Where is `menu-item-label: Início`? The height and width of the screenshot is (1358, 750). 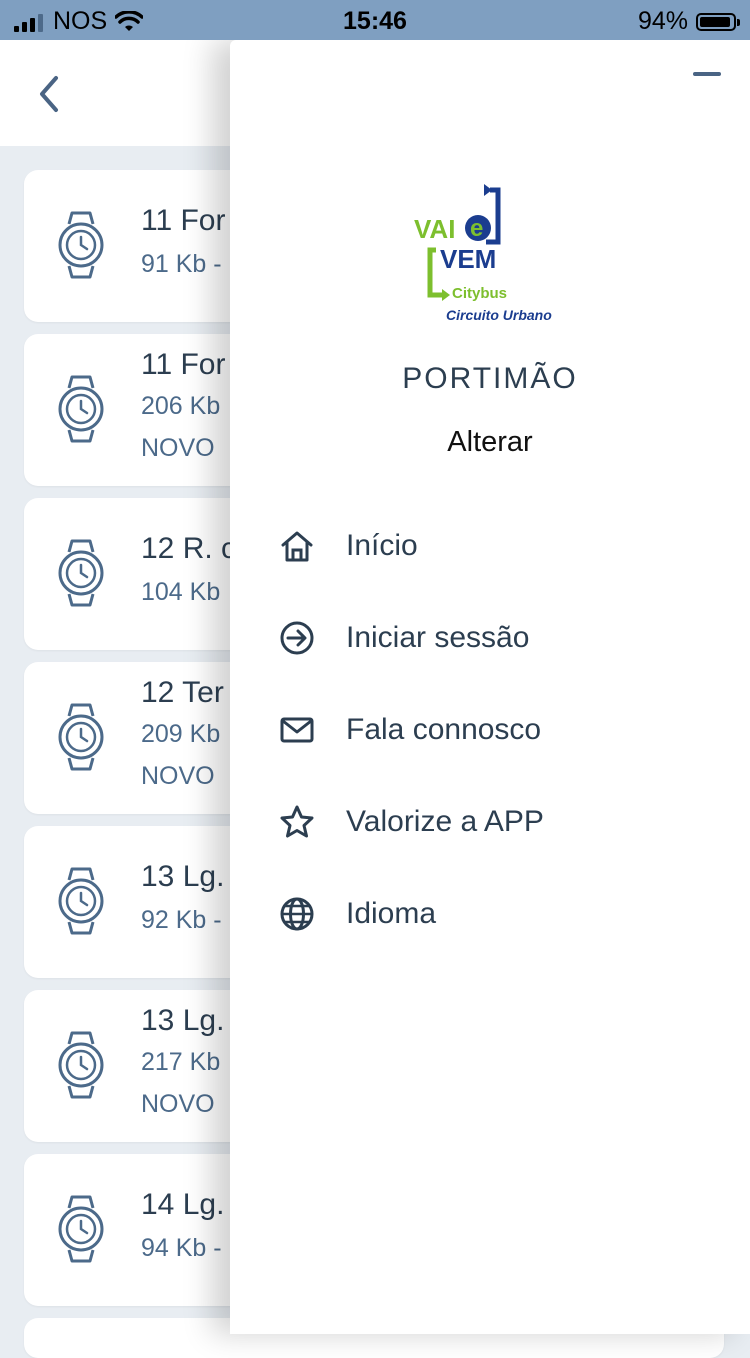
menu-item-label: Início is located at coordinates (382, 545).